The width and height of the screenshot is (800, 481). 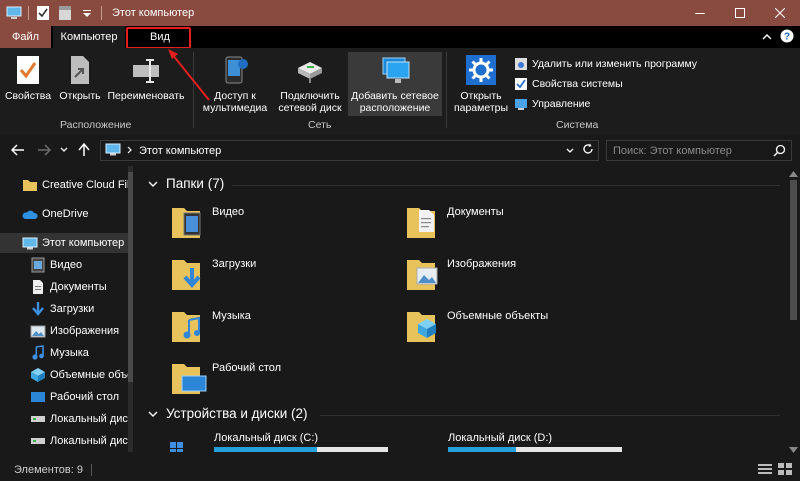 What do you see at coordinates (247, 368) in the screenshot?
I see `folder-label: Рабочий стол` at bounding box center [247, 368].